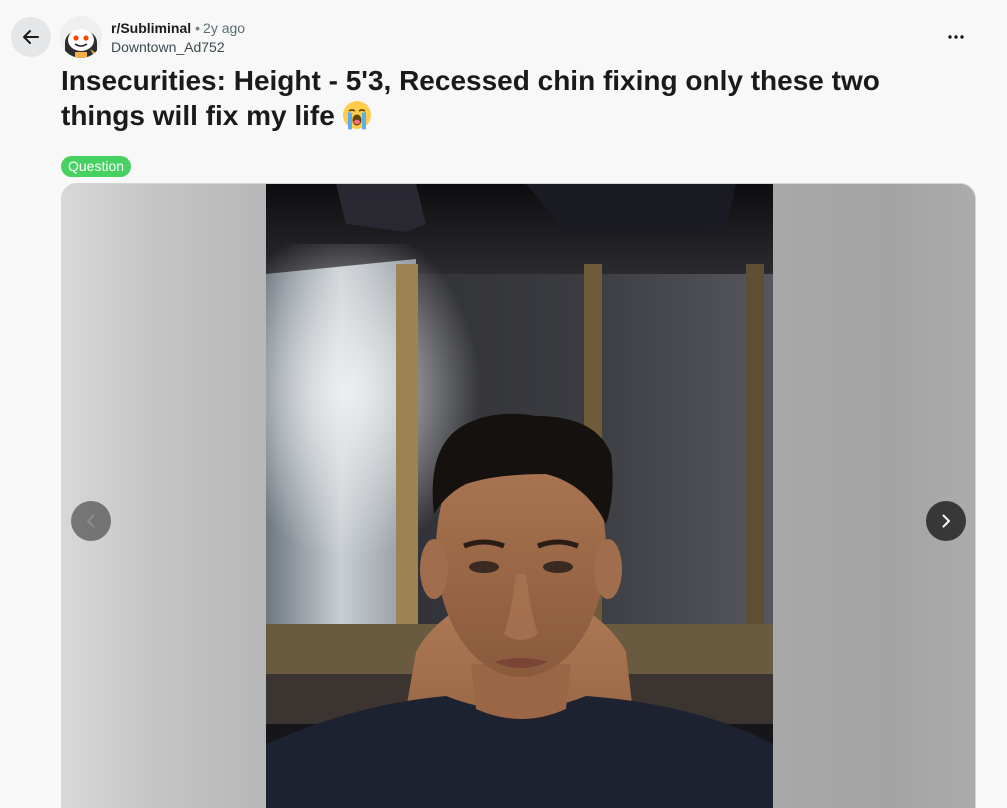 The height and width of the screenshot is (808, 1007). I want to click on gallery-next-button, so click(946, 521).